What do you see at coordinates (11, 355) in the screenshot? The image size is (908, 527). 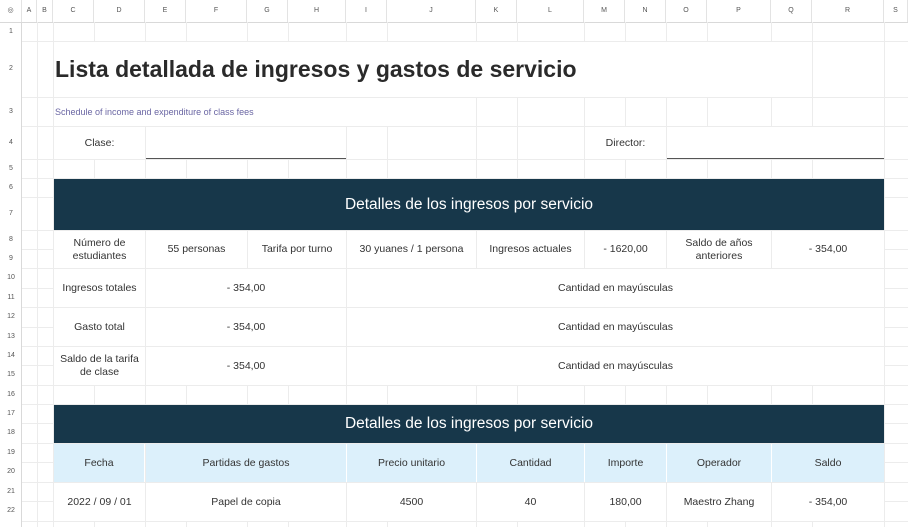 I see `row-header-14: 14` at bounding box center [11, 355].